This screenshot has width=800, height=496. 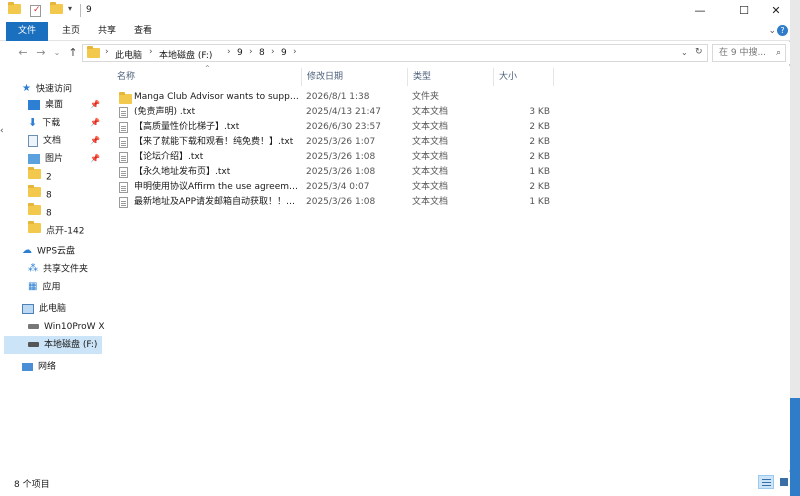 I want to click on file-row: 【永久地址发布页】.txt 2025/3/26 1:08 文本文档 1 KB, so click(x=336, y=172).